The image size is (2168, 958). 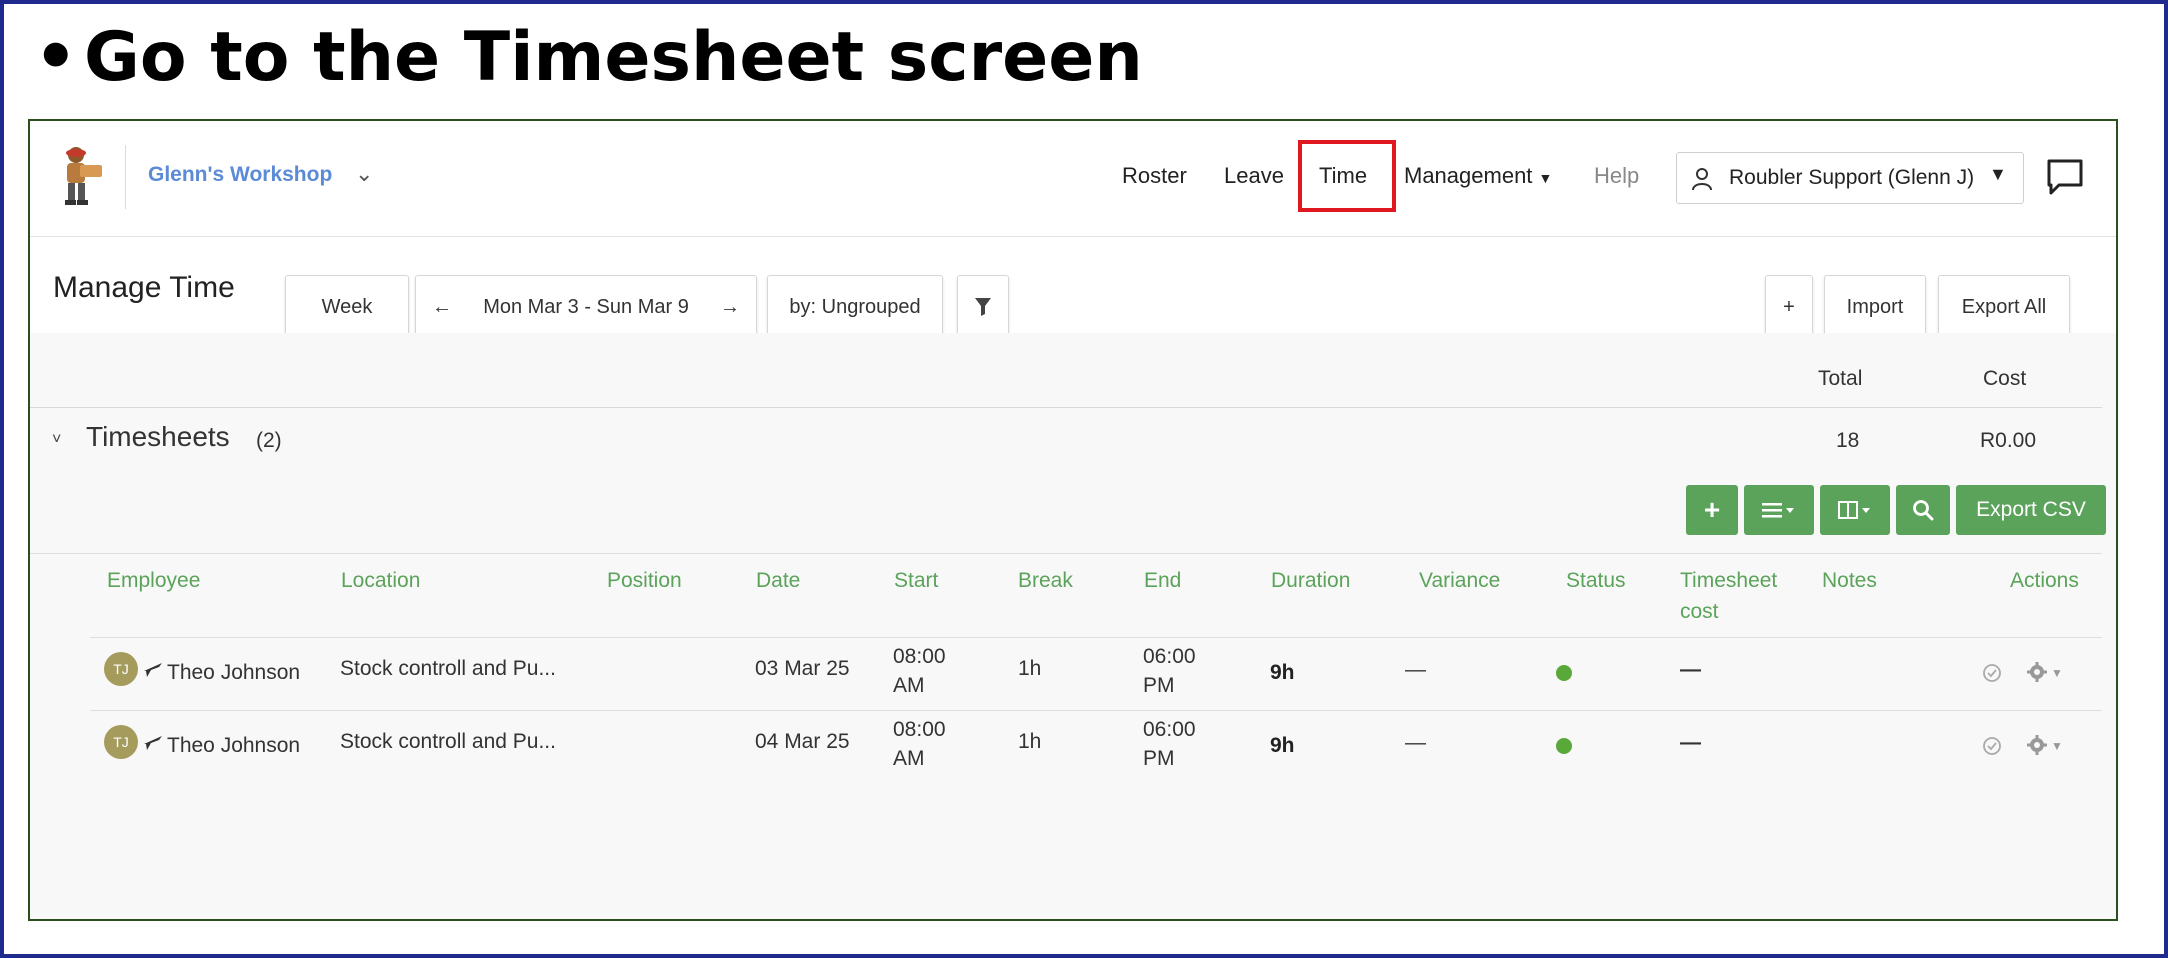 What do you see at coordinates (1702, 179) in the screenshot?
I see `user-icon` at bounding box center [1702, 179].